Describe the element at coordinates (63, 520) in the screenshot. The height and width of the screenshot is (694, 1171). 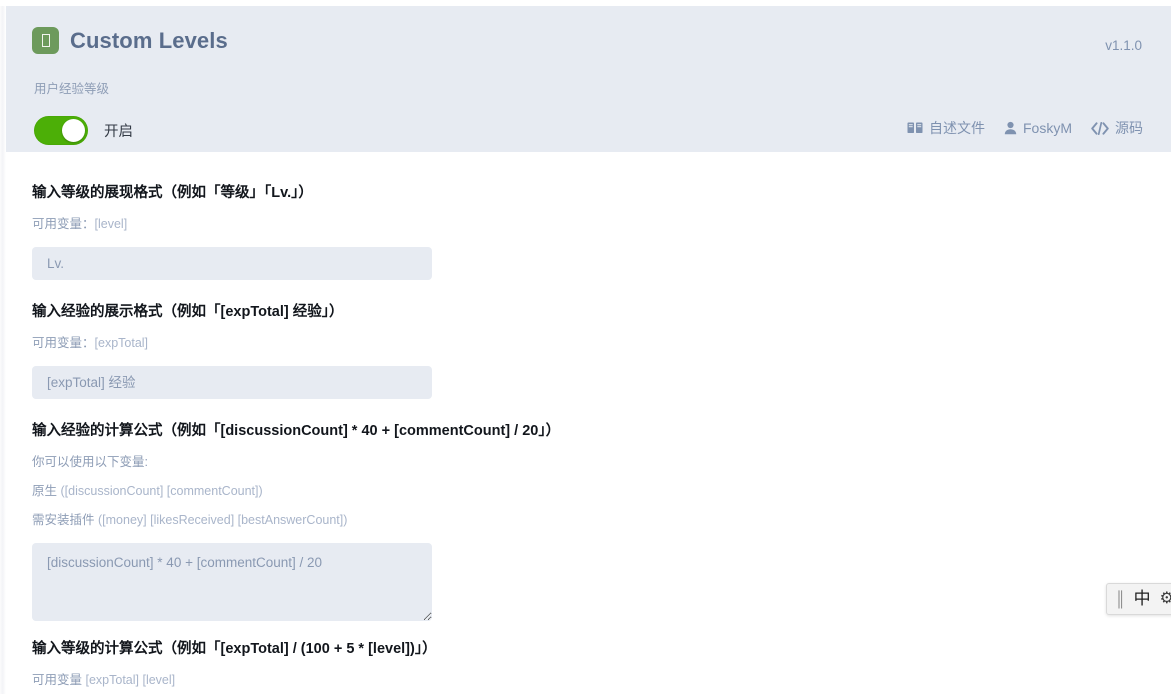
I see `plugin-vars-label: 需安装插件` at that location.